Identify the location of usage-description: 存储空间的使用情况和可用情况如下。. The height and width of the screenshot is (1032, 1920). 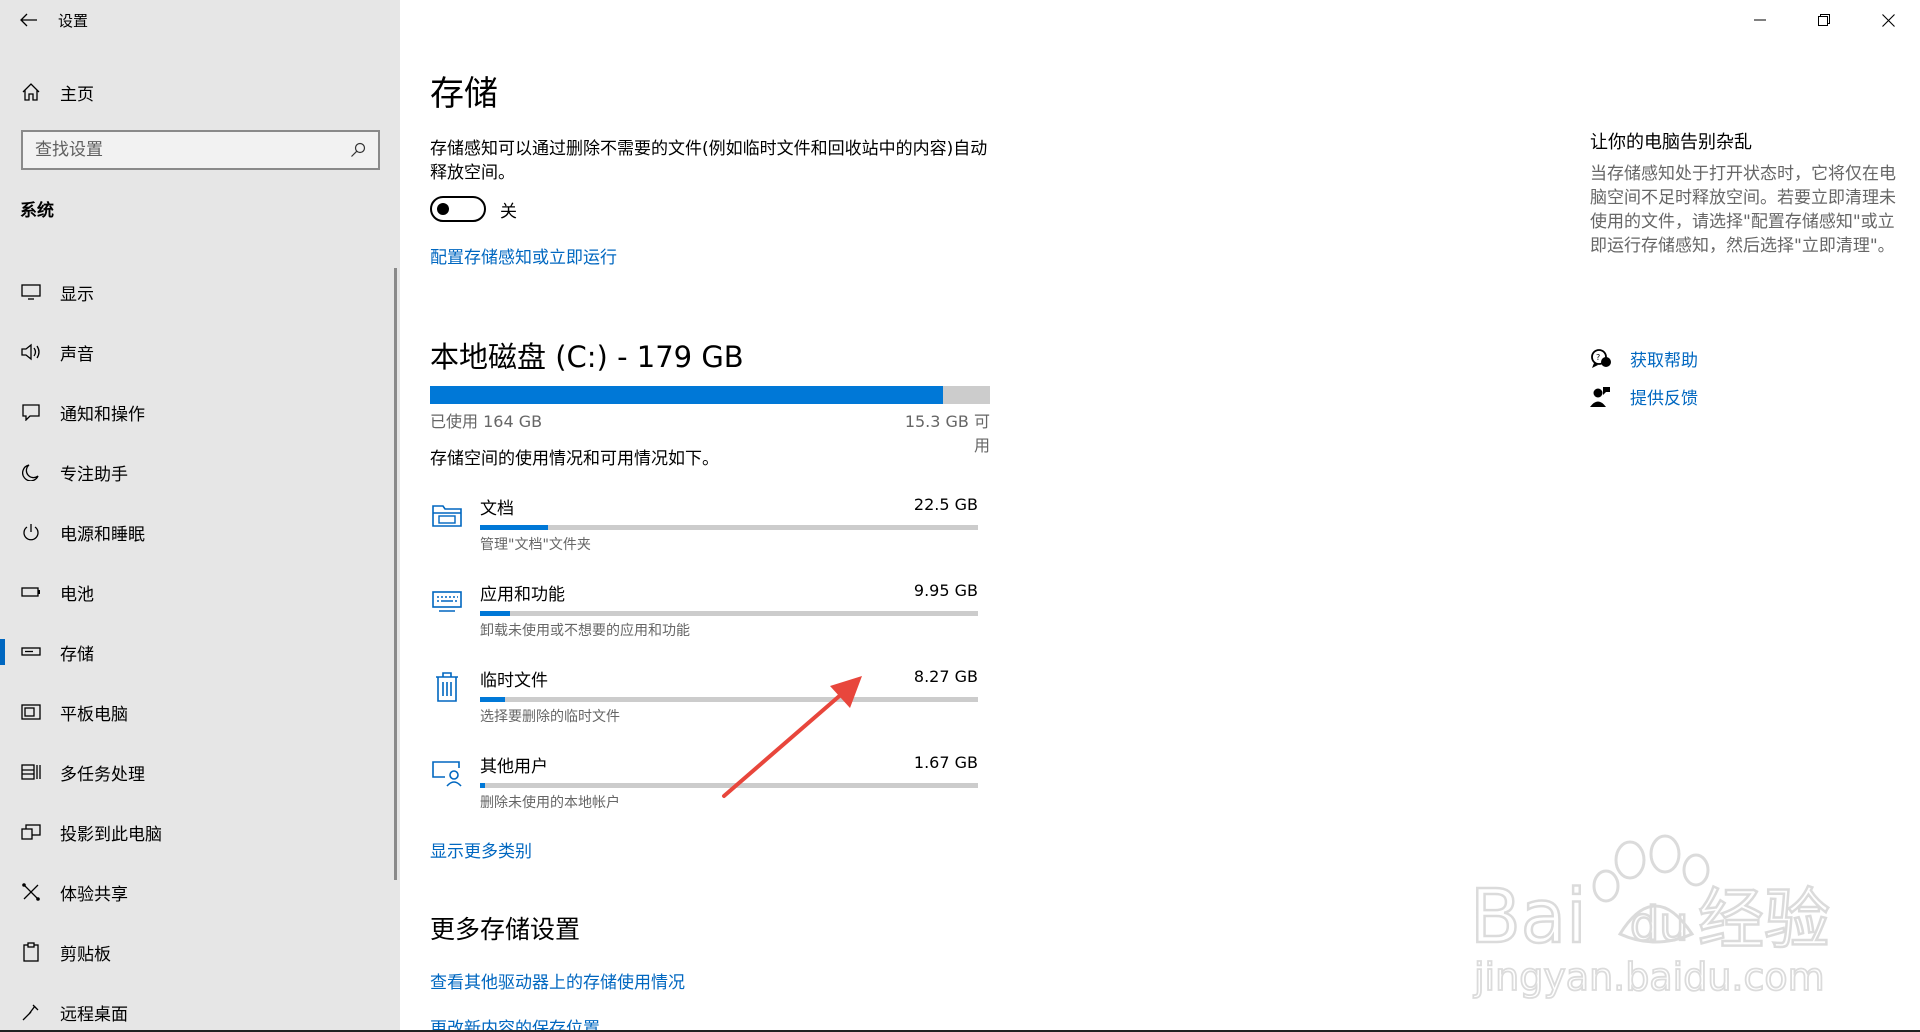
(574, 459).